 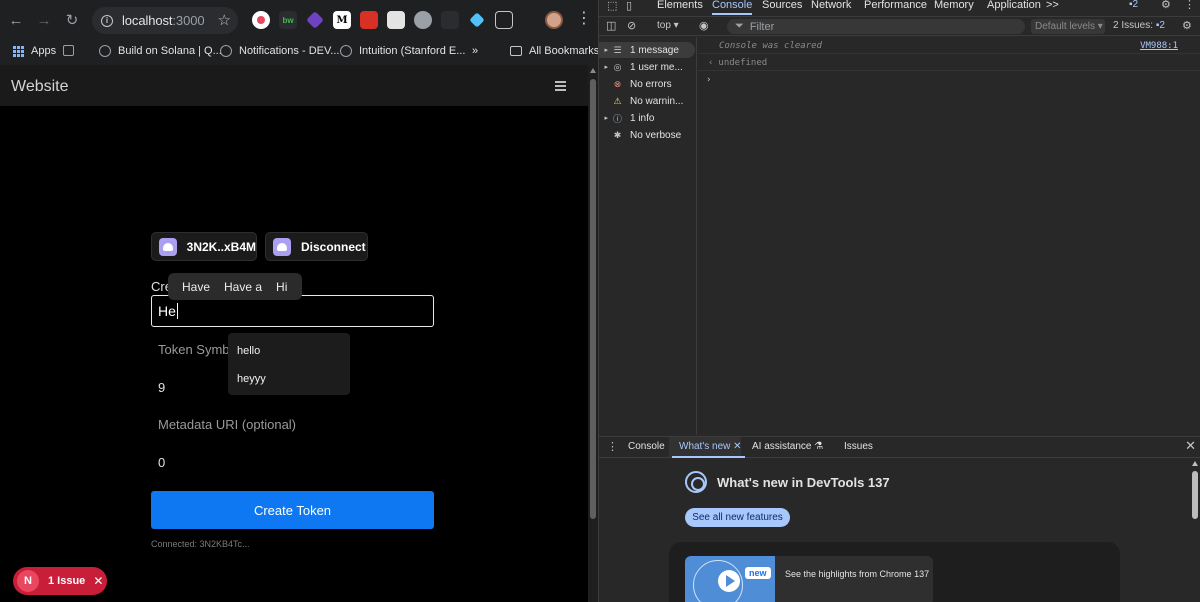 I want to click on drawer-tab-ai-assistance: AI assistance ⚗, so click(x=787, y=446).